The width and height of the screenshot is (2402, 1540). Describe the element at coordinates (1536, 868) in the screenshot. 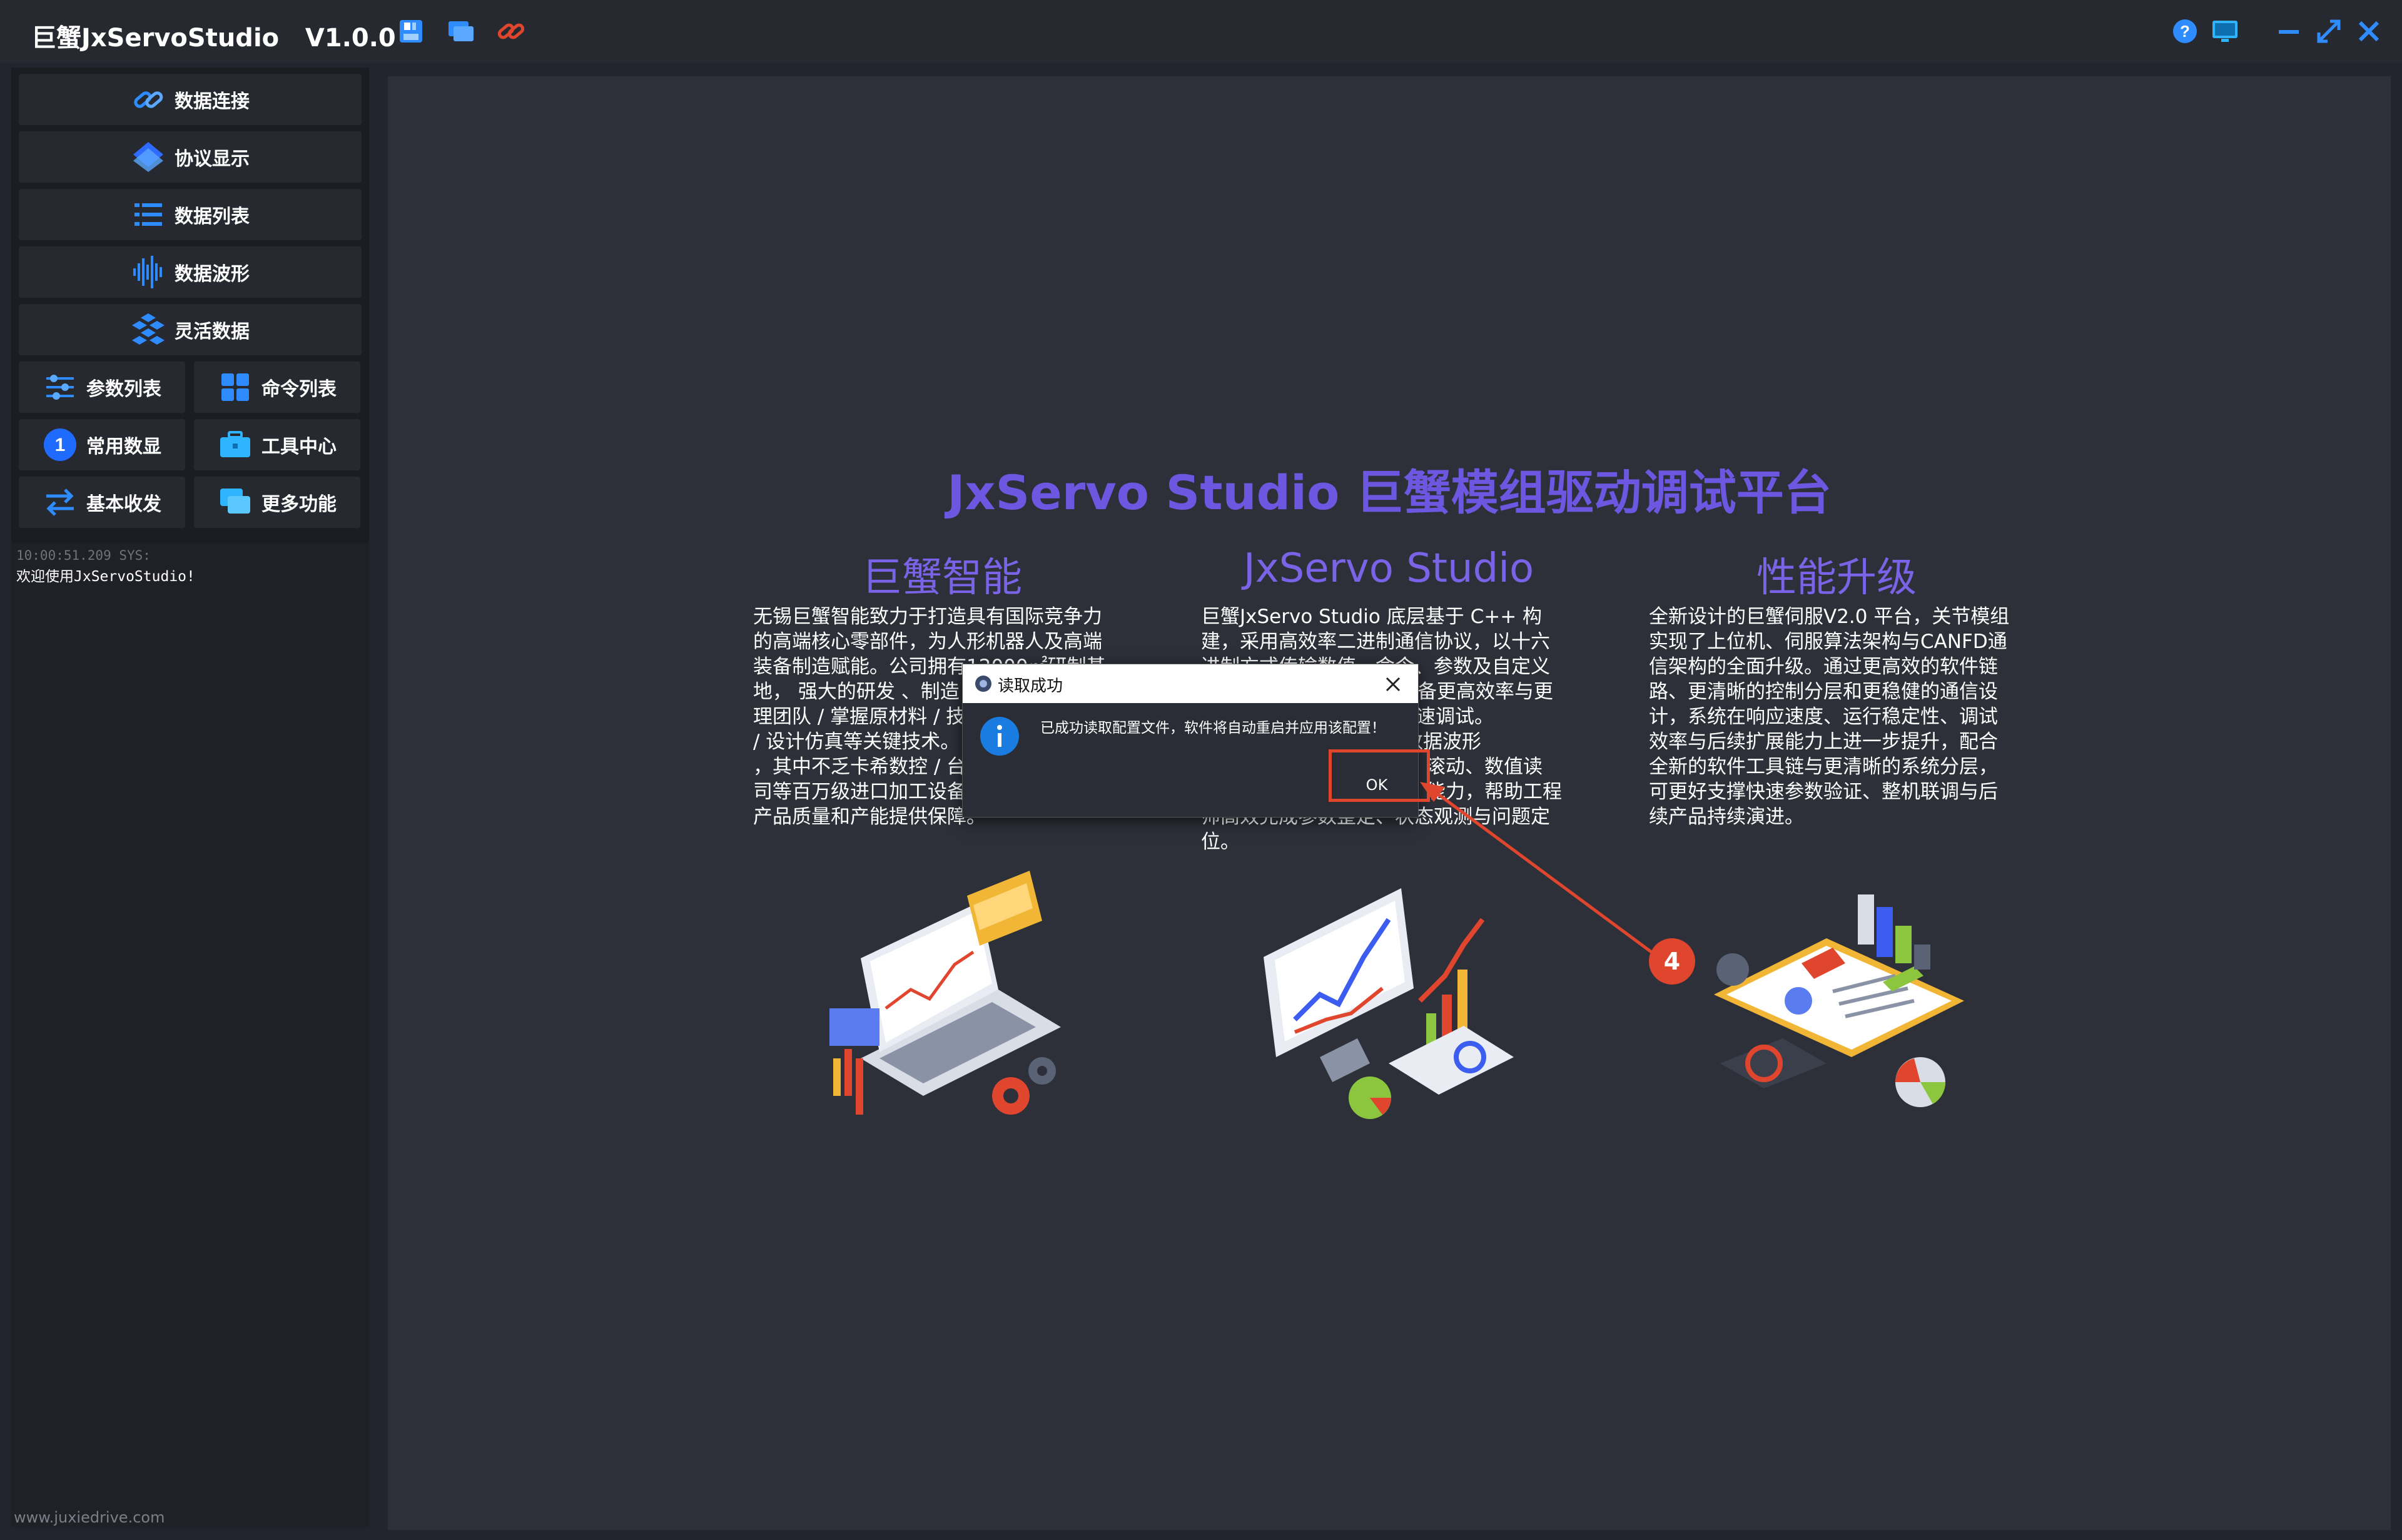

I see `annotation-arrow` at that location.